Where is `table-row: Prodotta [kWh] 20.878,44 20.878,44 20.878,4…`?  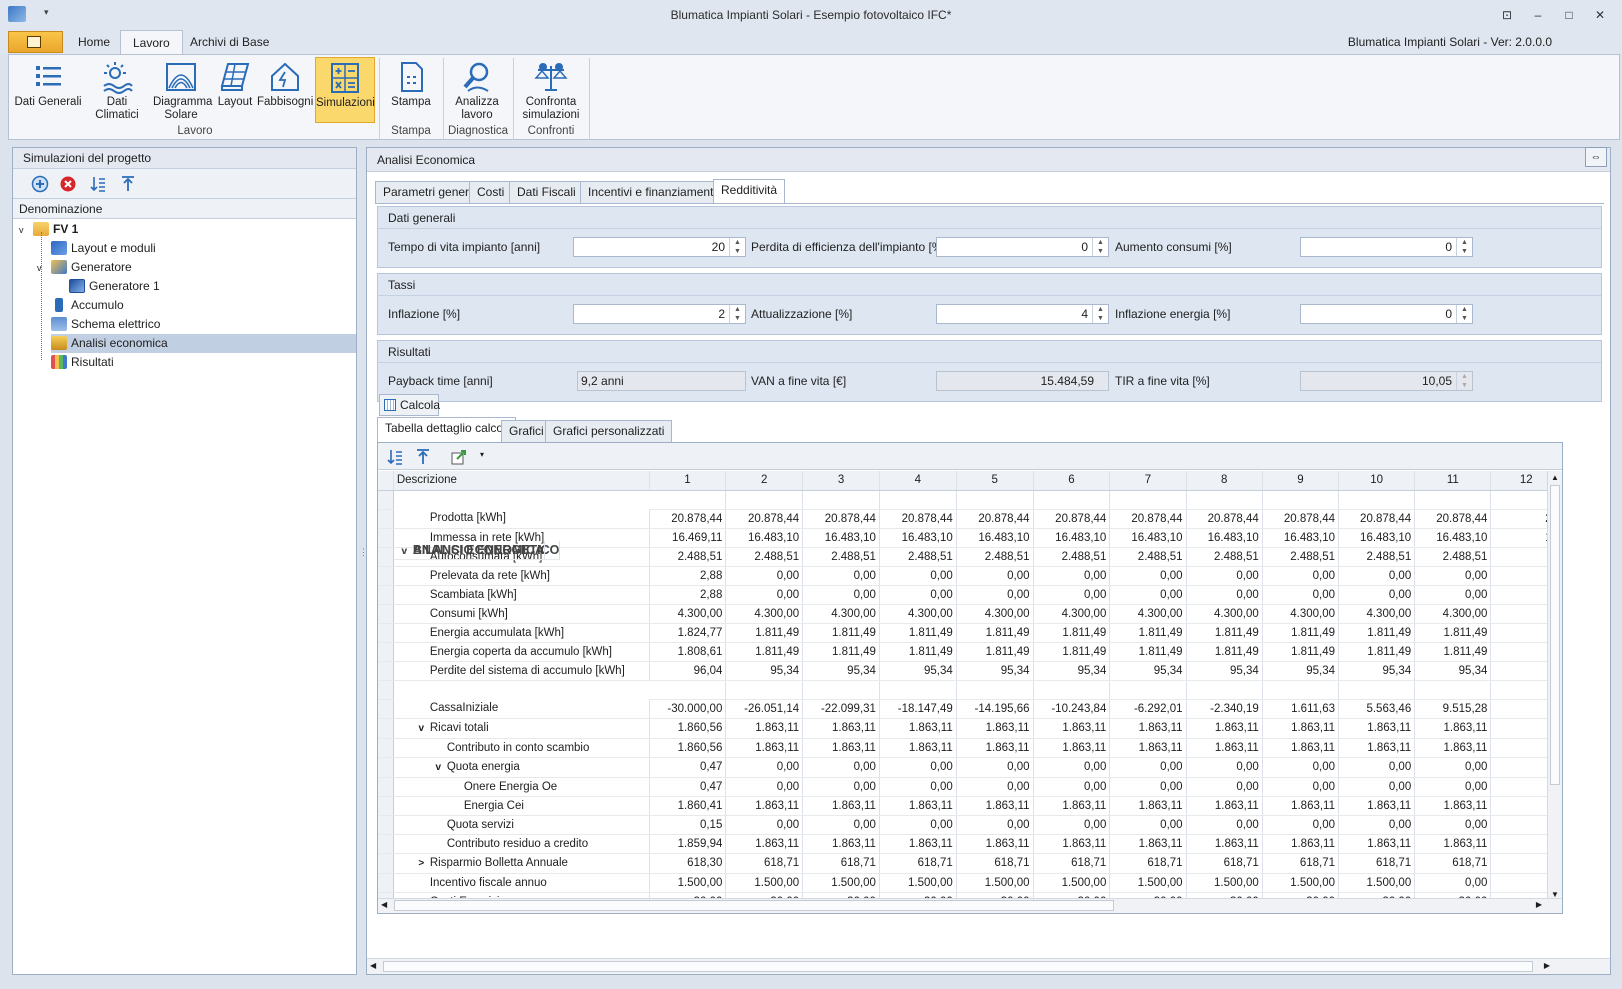 table-row: Prodotta [kWh] 20.878,44 20.878,44 20.878,4… is located at coordinates (970, 519).